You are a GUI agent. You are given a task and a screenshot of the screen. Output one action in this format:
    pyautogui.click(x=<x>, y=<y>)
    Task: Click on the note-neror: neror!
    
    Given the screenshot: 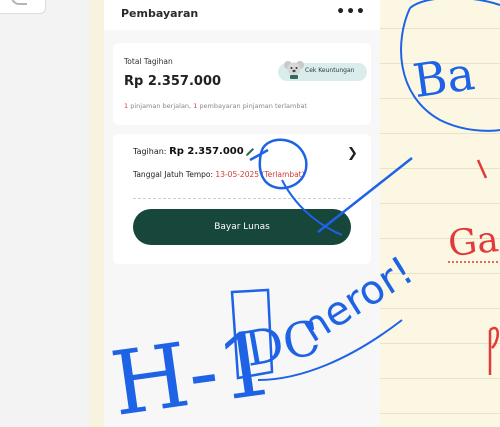 What is the action you would take?
    pyautogui.click(x=357, y=300)
    